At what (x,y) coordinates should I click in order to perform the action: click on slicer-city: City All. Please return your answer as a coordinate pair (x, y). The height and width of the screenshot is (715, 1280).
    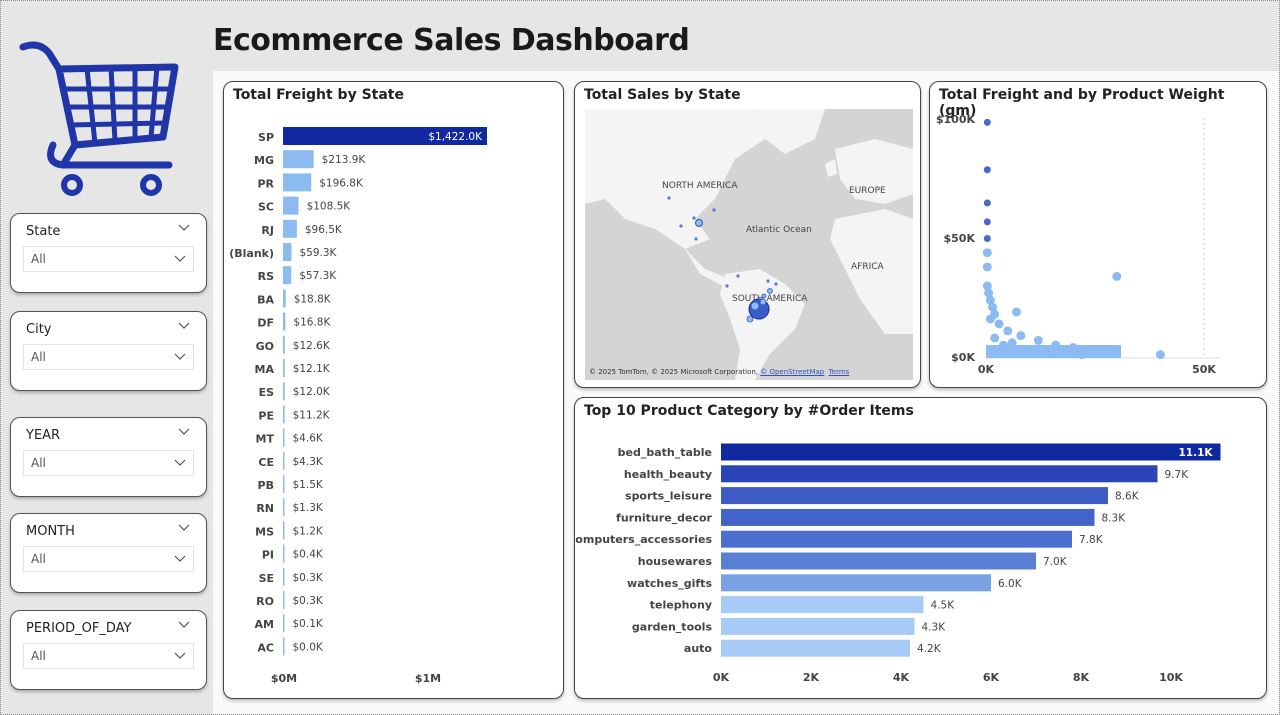
    Looking at the image, I should click on (108, 351).